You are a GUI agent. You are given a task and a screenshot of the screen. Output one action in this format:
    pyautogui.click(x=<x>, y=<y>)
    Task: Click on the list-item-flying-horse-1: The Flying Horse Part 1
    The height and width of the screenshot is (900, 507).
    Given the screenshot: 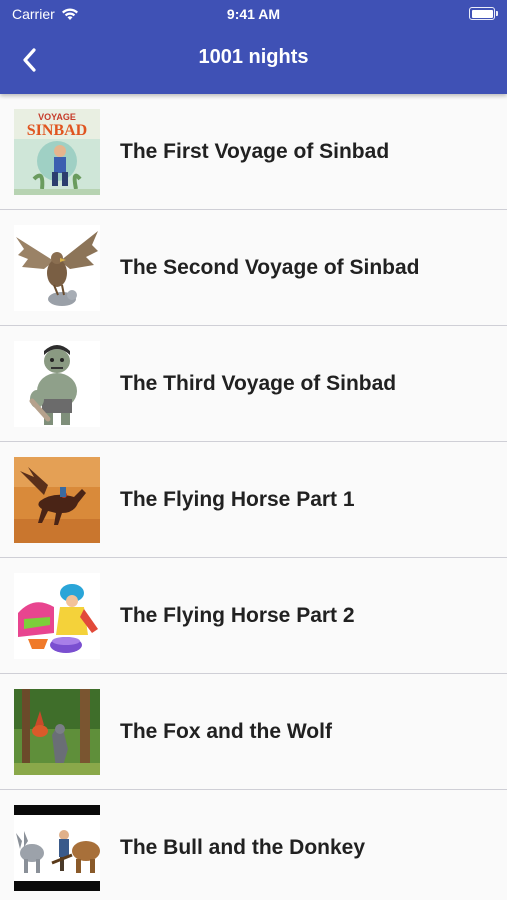 What is the action you would take?
    pyautogui.click(x=253, y=500)
    